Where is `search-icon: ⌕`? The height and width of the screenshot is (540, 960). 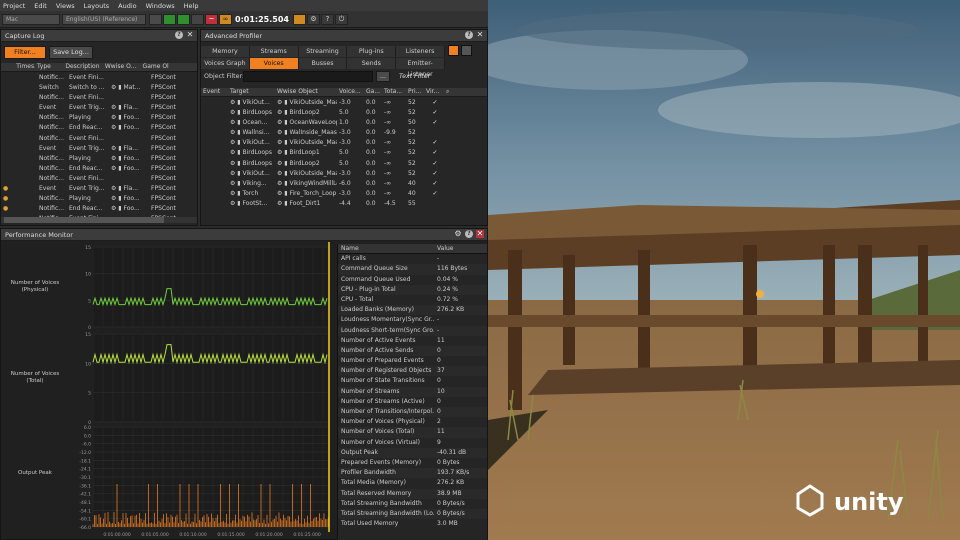 search-icon: ⌕ is located at coordinates (449, 92).